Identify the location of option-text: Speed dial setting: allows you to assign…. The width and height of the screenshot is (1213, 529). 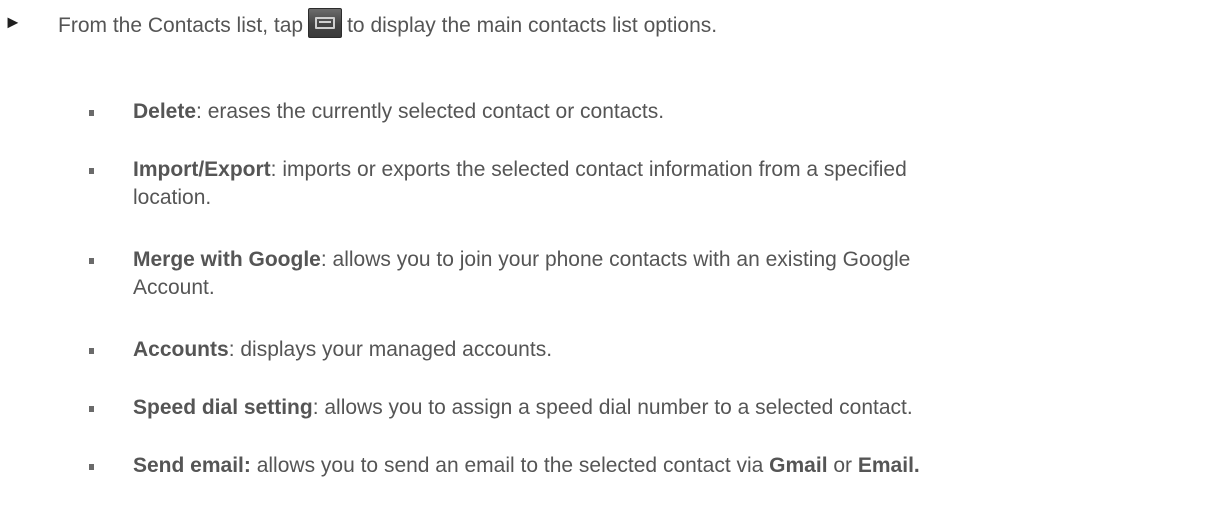
(663, 408).